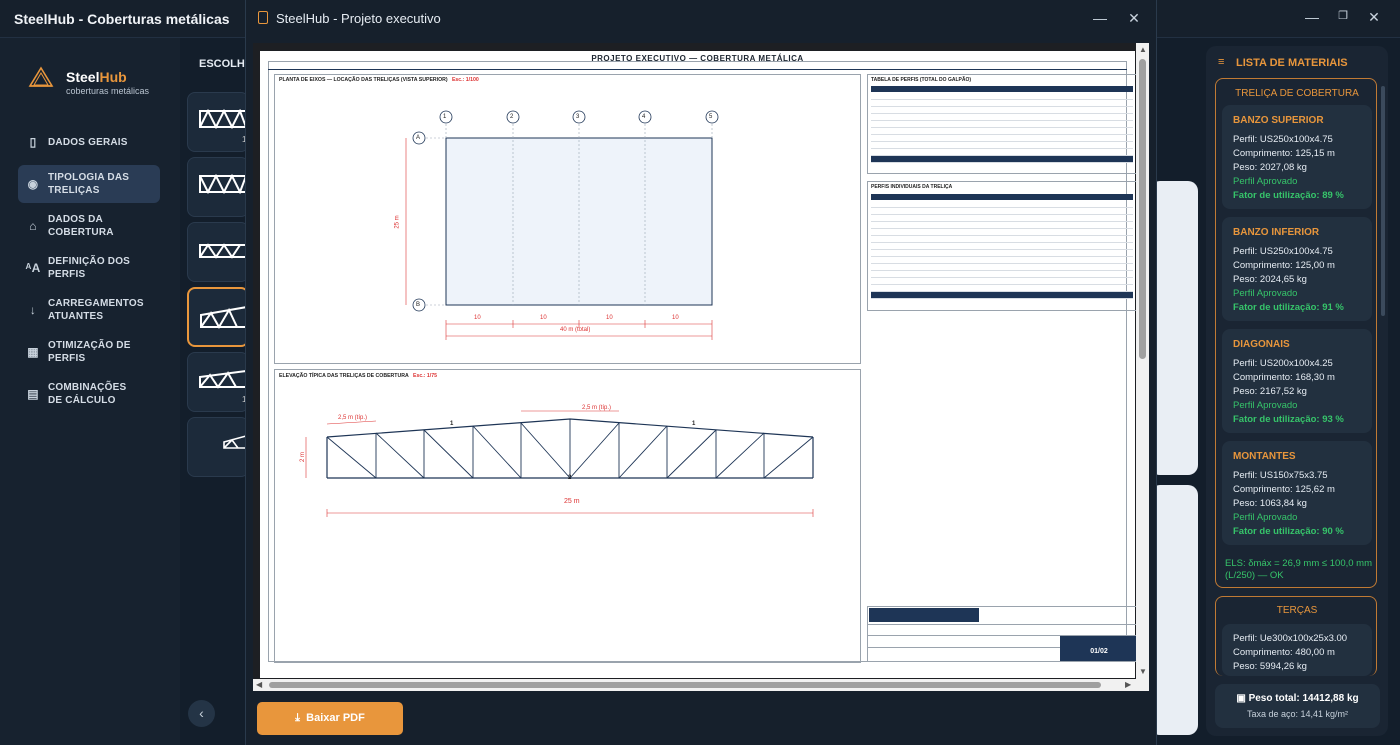 This screenshot has width=1400, height=745. What do you see at coordinates (33, 226) in the screenshot?
I see `home-icon: ⌂` at bounding box center [33, 226].